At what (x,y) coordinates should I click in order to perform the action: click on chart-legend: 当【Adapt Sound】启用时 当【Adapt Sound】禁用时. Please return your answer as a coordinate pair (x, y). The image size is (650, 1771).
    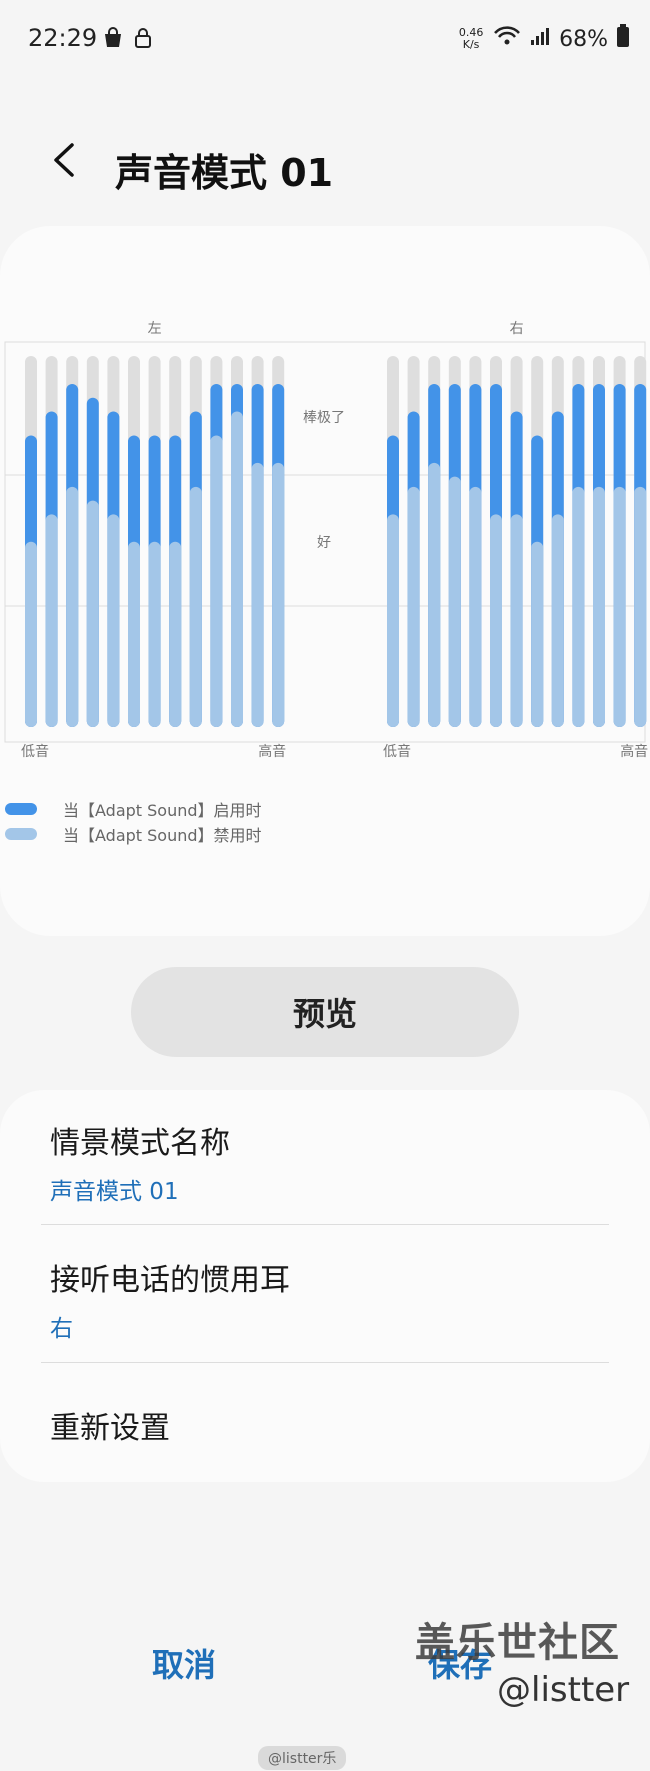
    Looking at the image, I should click on (133, 821).